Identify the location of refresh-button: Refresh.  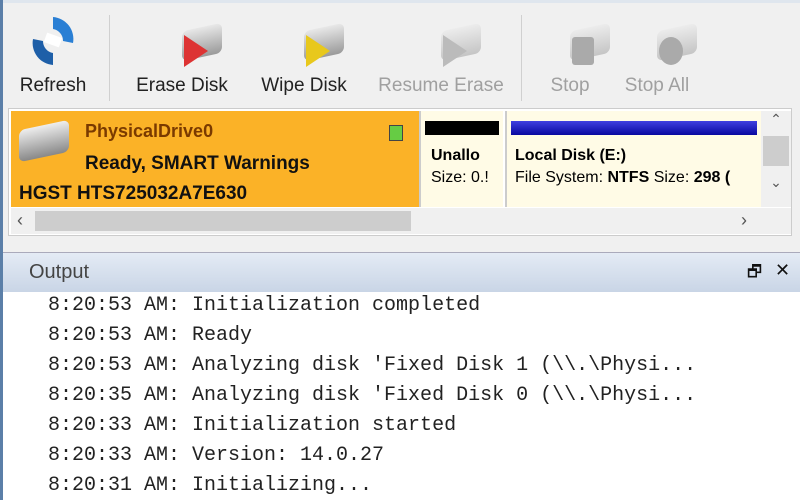
(53, 59).